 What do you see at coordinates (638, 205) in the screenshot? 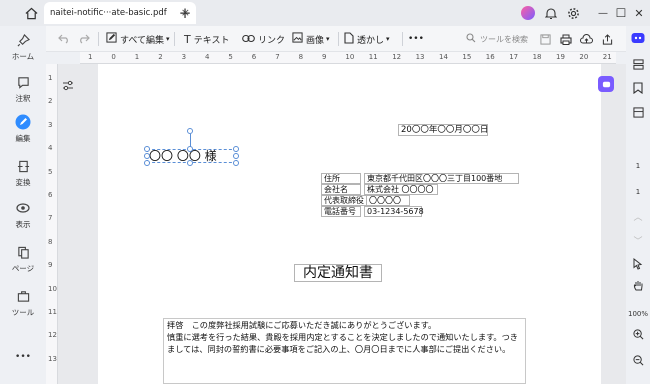
I see `right-panel: 1 1 ︿ ﹀ 100%` at bounding box center [638, 205].